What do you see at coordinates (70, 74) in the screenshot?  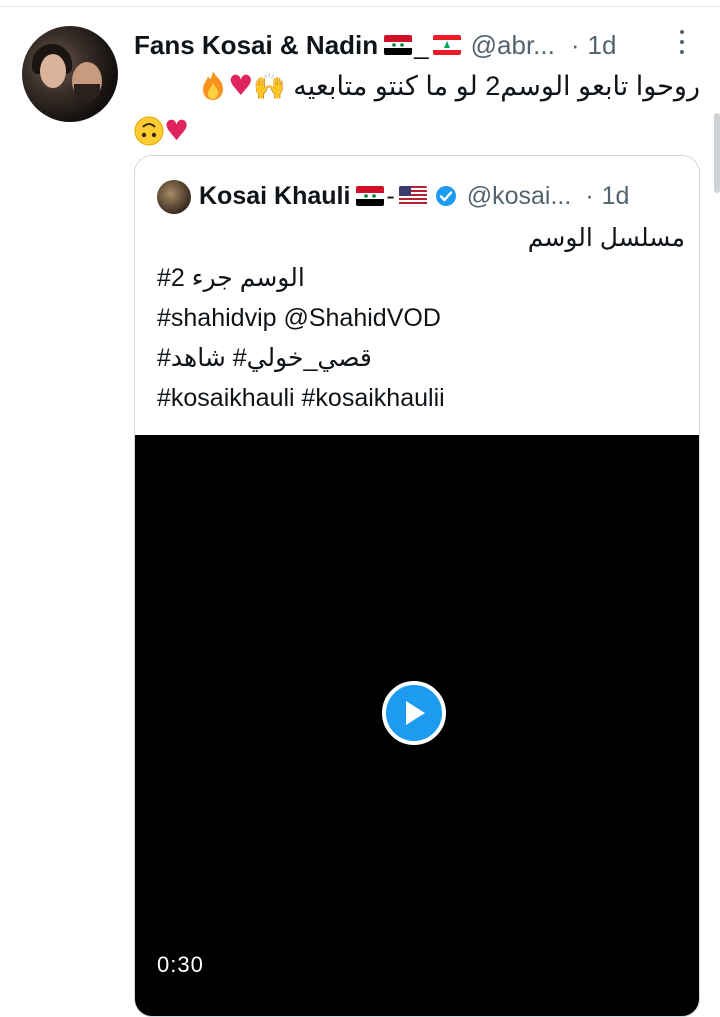 I see `avatar` at bounding box center [70, 74].